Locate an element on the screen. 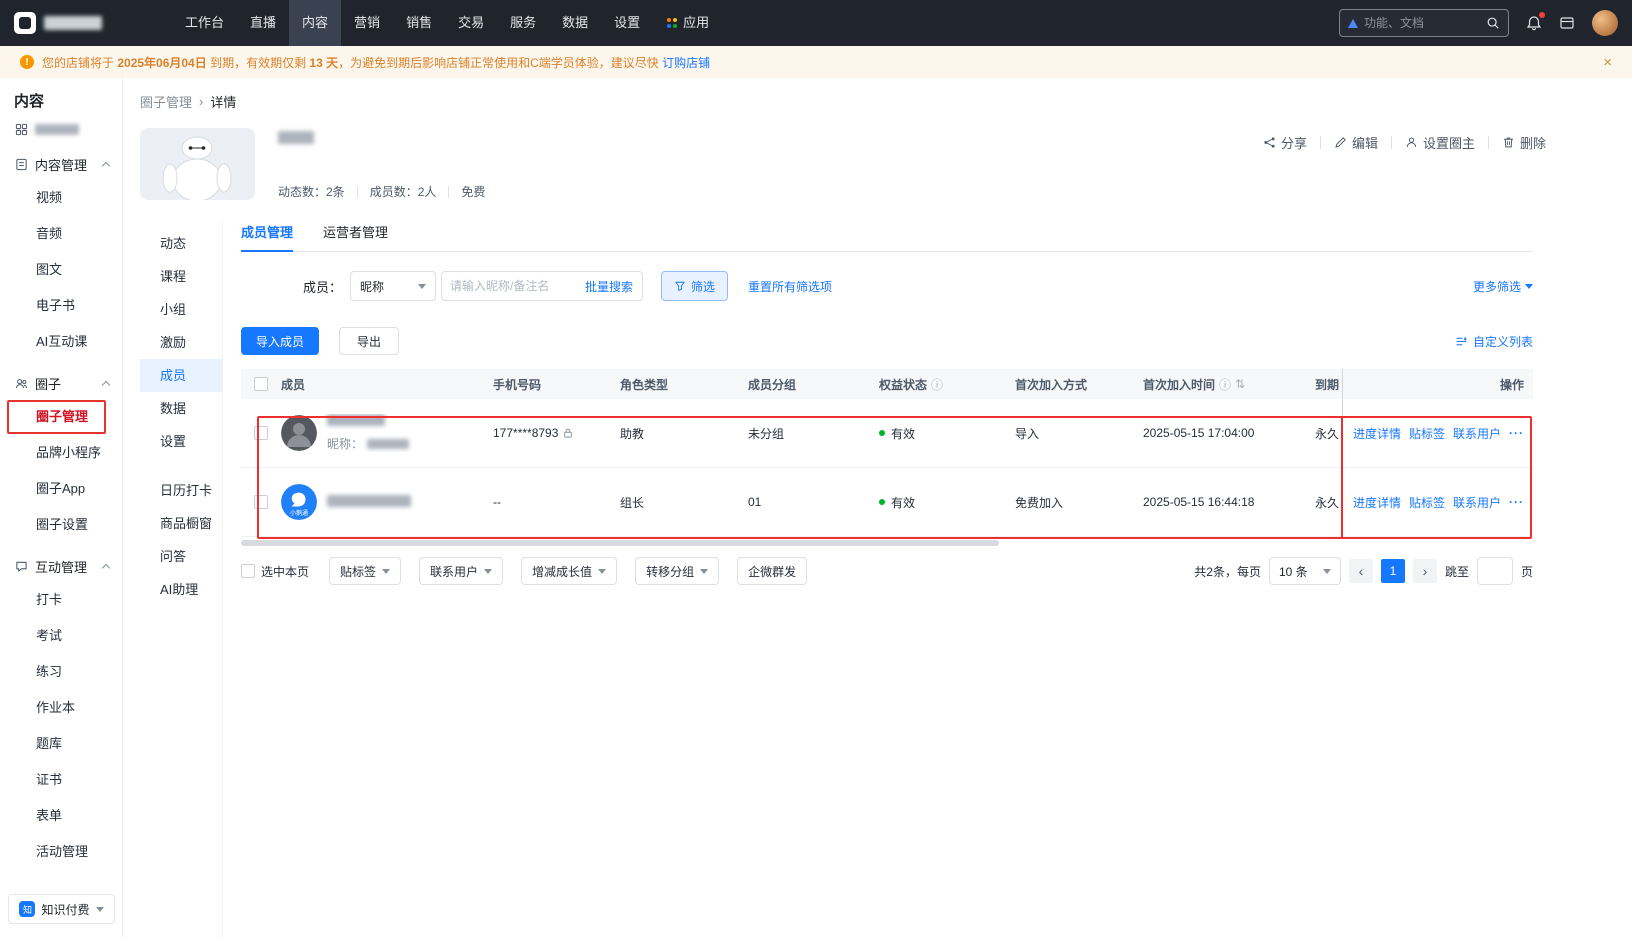  more-filters-link: 更多筛选 is located at coordinates (1503, 286).